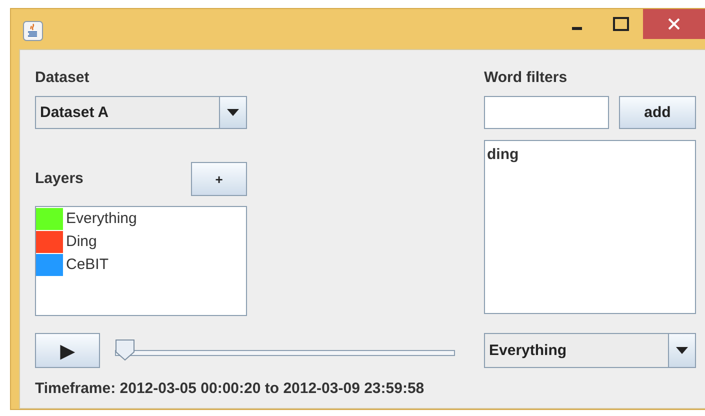  What do you see at coordinates (526, 78) in the screenshot?
I see `word-filters-label: Word filters` at bounding box center [526, 78].